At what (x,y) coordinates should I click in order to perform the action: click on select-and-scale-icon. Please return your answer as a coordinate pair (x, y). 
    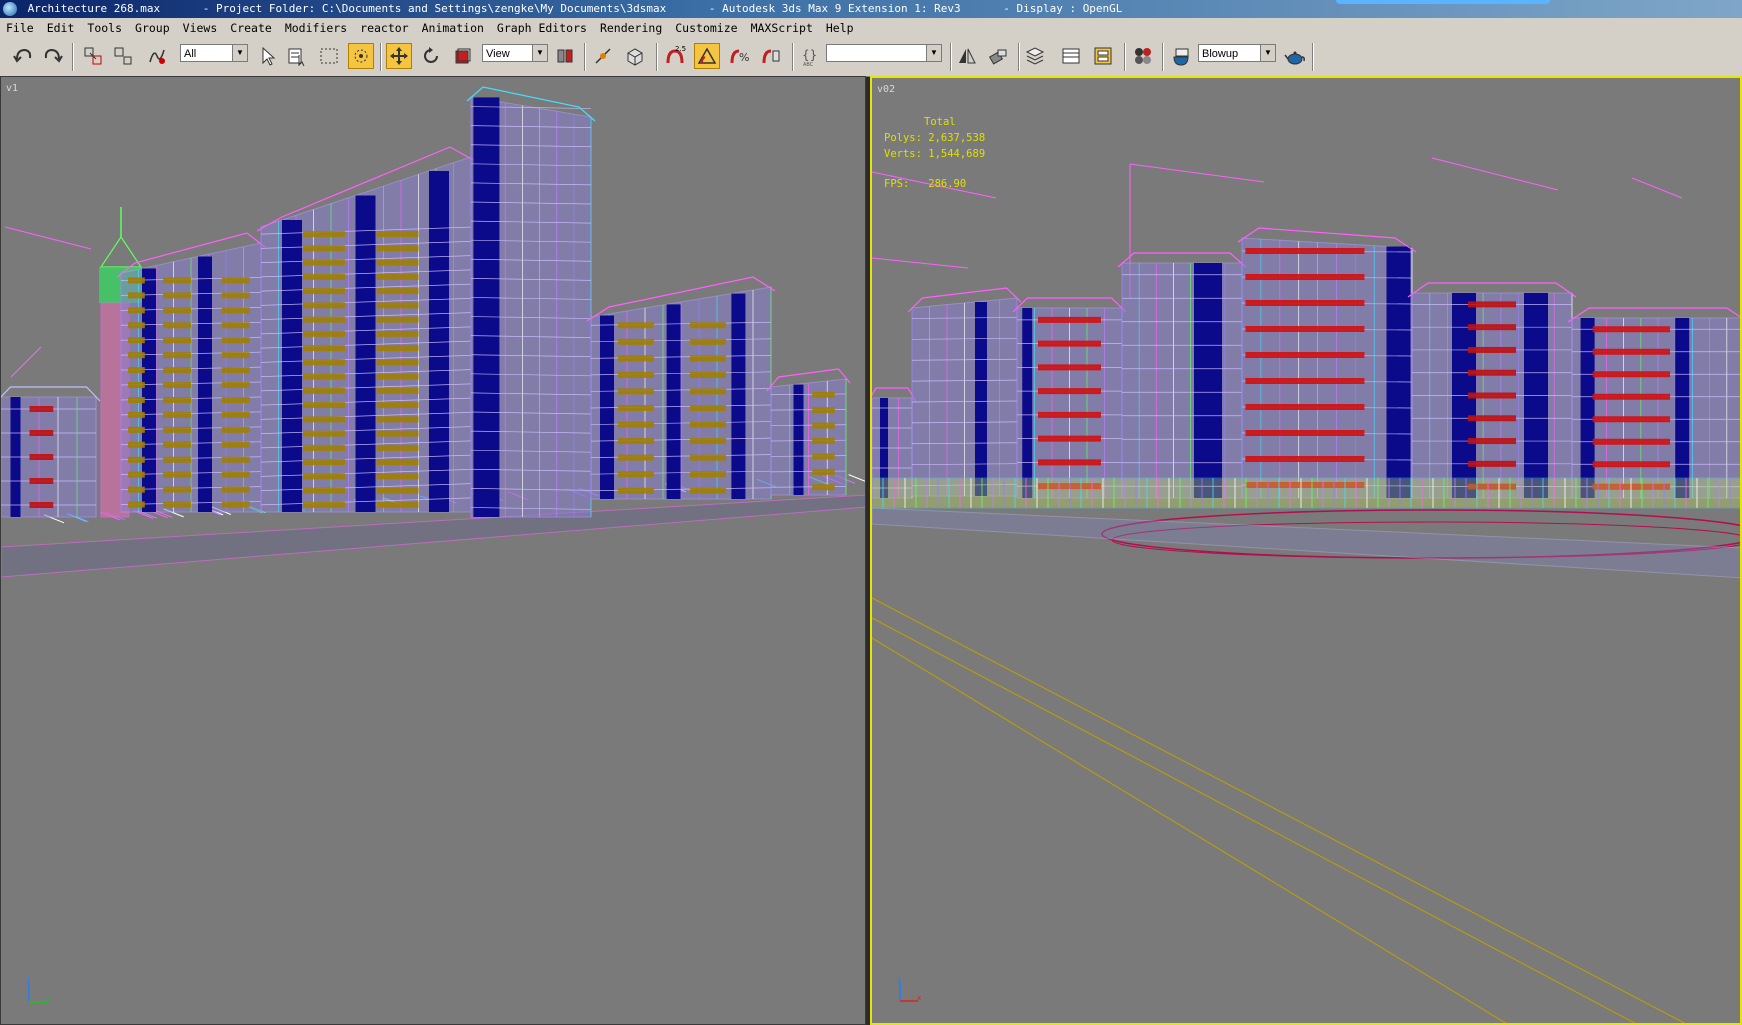
    Looking at the image, I should click on (463, 56).